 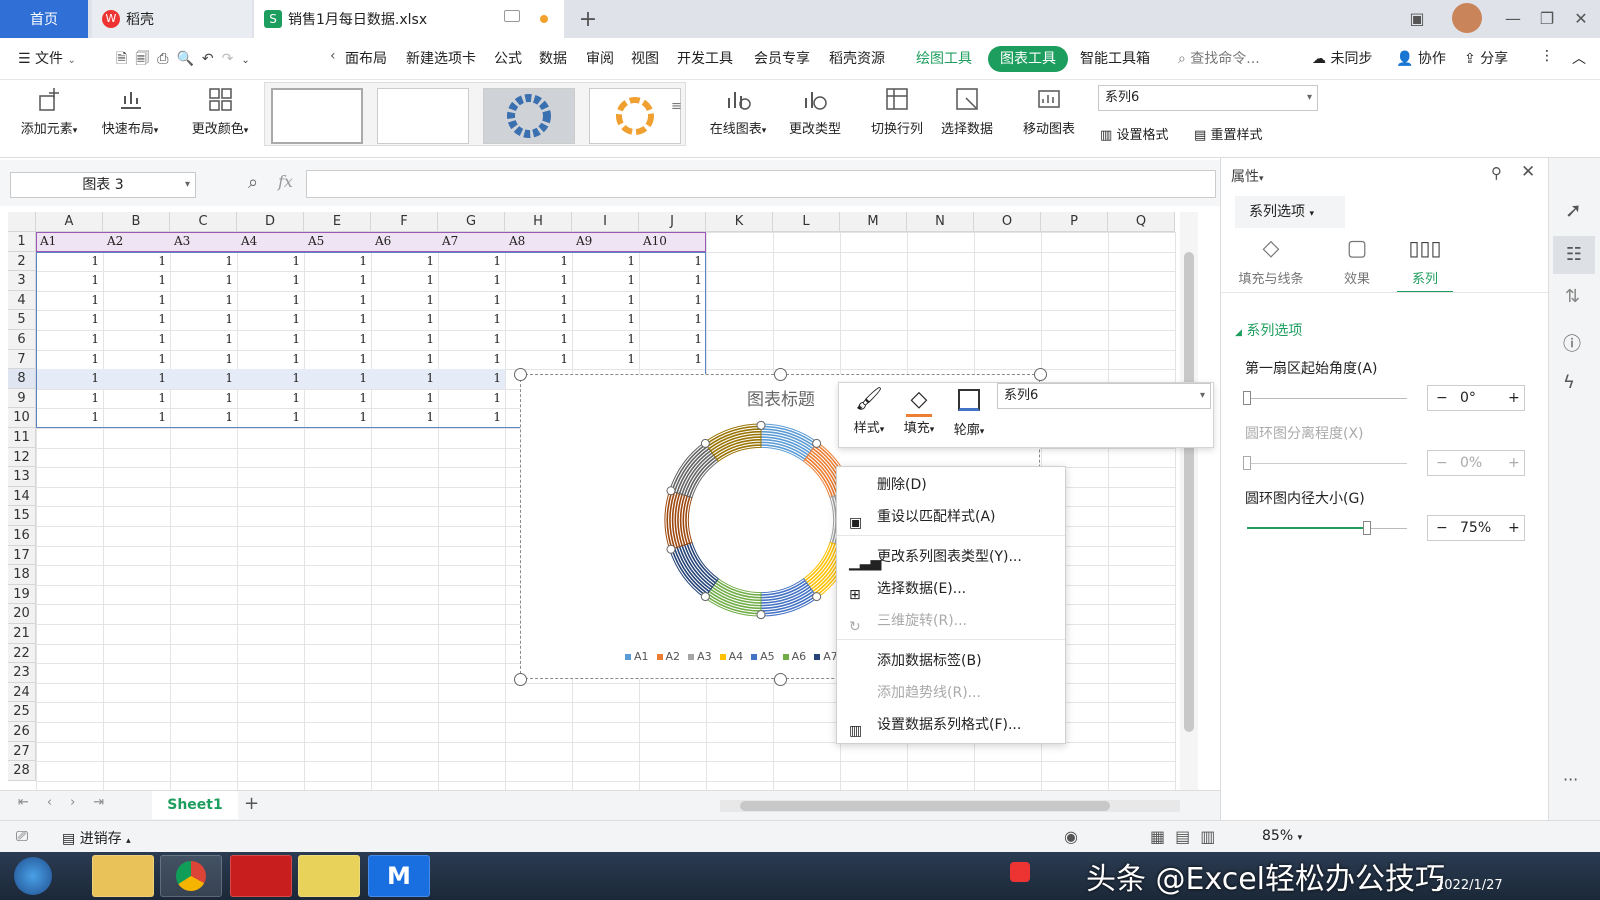 What do you see at coordinates (166, 59) in the screenshot?
I see `print-icon: ⎙` at bounding box center [166, 59].